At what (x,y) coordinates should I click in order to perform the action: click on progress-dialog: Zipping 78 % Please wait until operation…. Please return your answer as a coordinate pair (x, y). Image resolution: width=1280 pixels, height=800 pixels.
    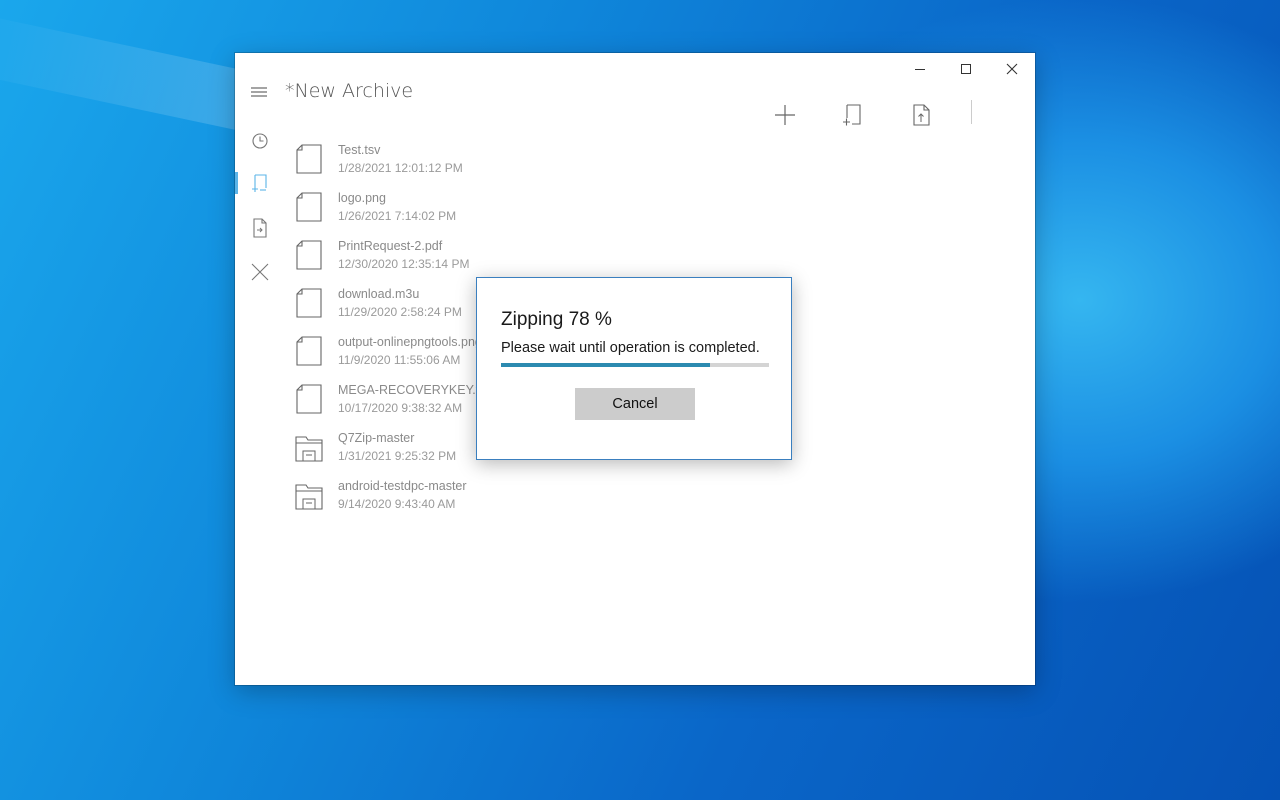
    Looking at the image, I should click on (634, 368).